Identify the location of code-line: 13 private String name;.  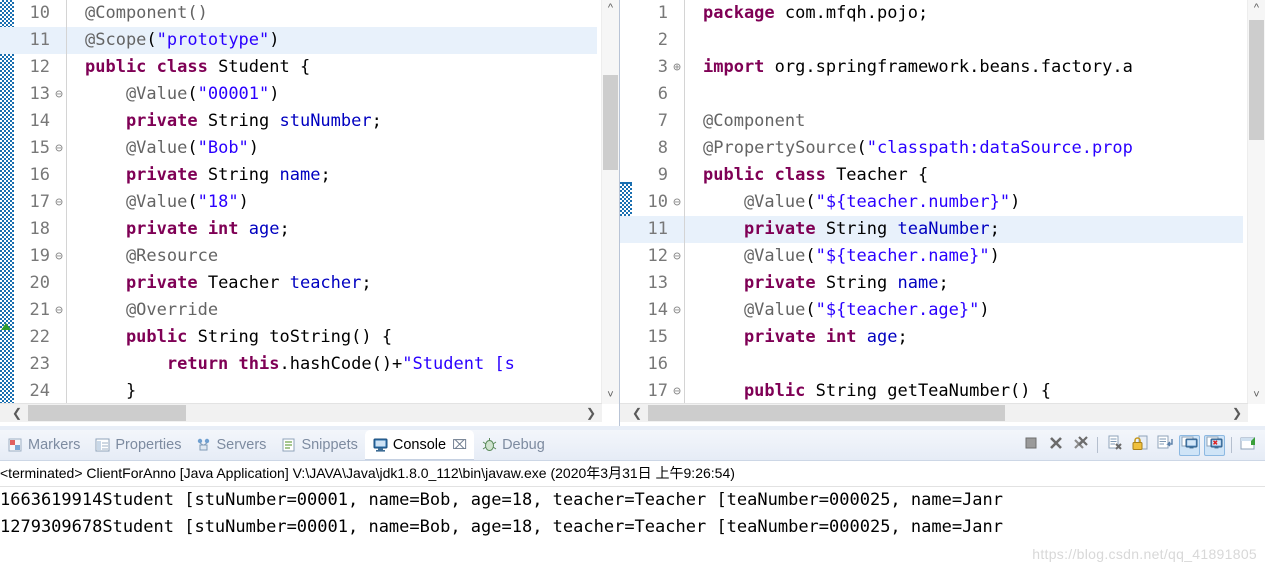
(931, 283).